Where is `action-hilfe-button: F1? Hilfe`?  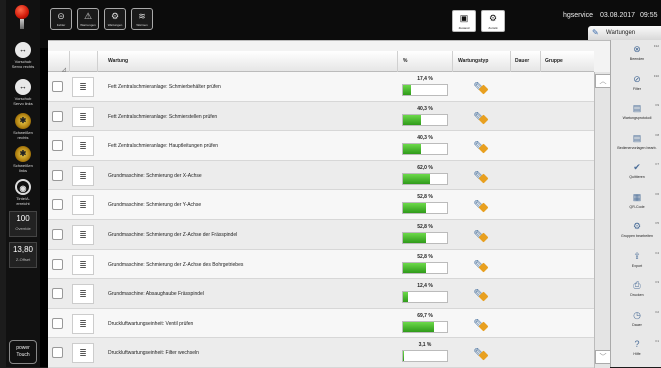
action-hilfe-button: F1? Hilfe is located at coordinates (637, 350).